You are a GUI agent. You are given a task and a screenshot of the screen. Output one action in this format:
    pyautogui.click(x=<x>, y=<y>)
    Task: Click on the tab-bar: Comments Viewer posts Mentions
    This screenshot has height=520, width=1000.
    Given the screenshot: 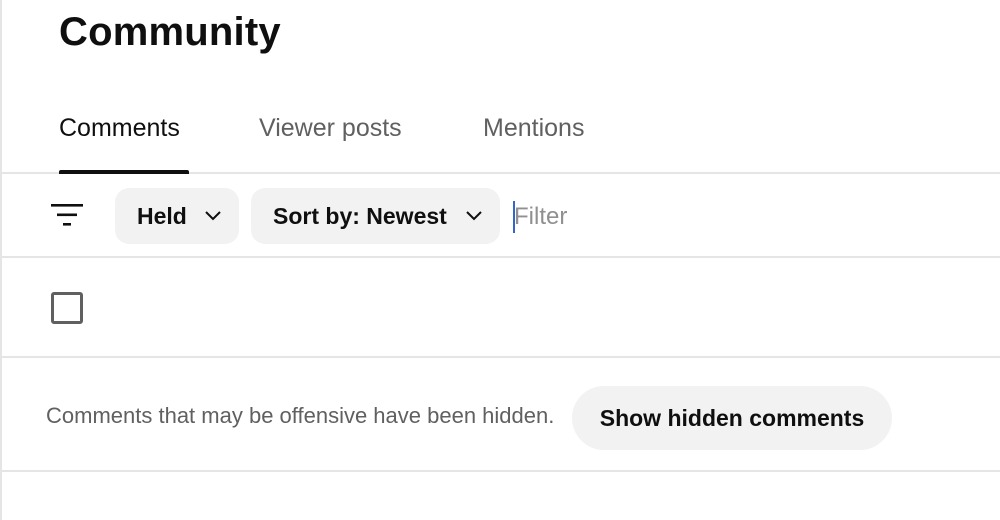 What is the action you would take?
    pyautogui.click(x=501, y=135)
    